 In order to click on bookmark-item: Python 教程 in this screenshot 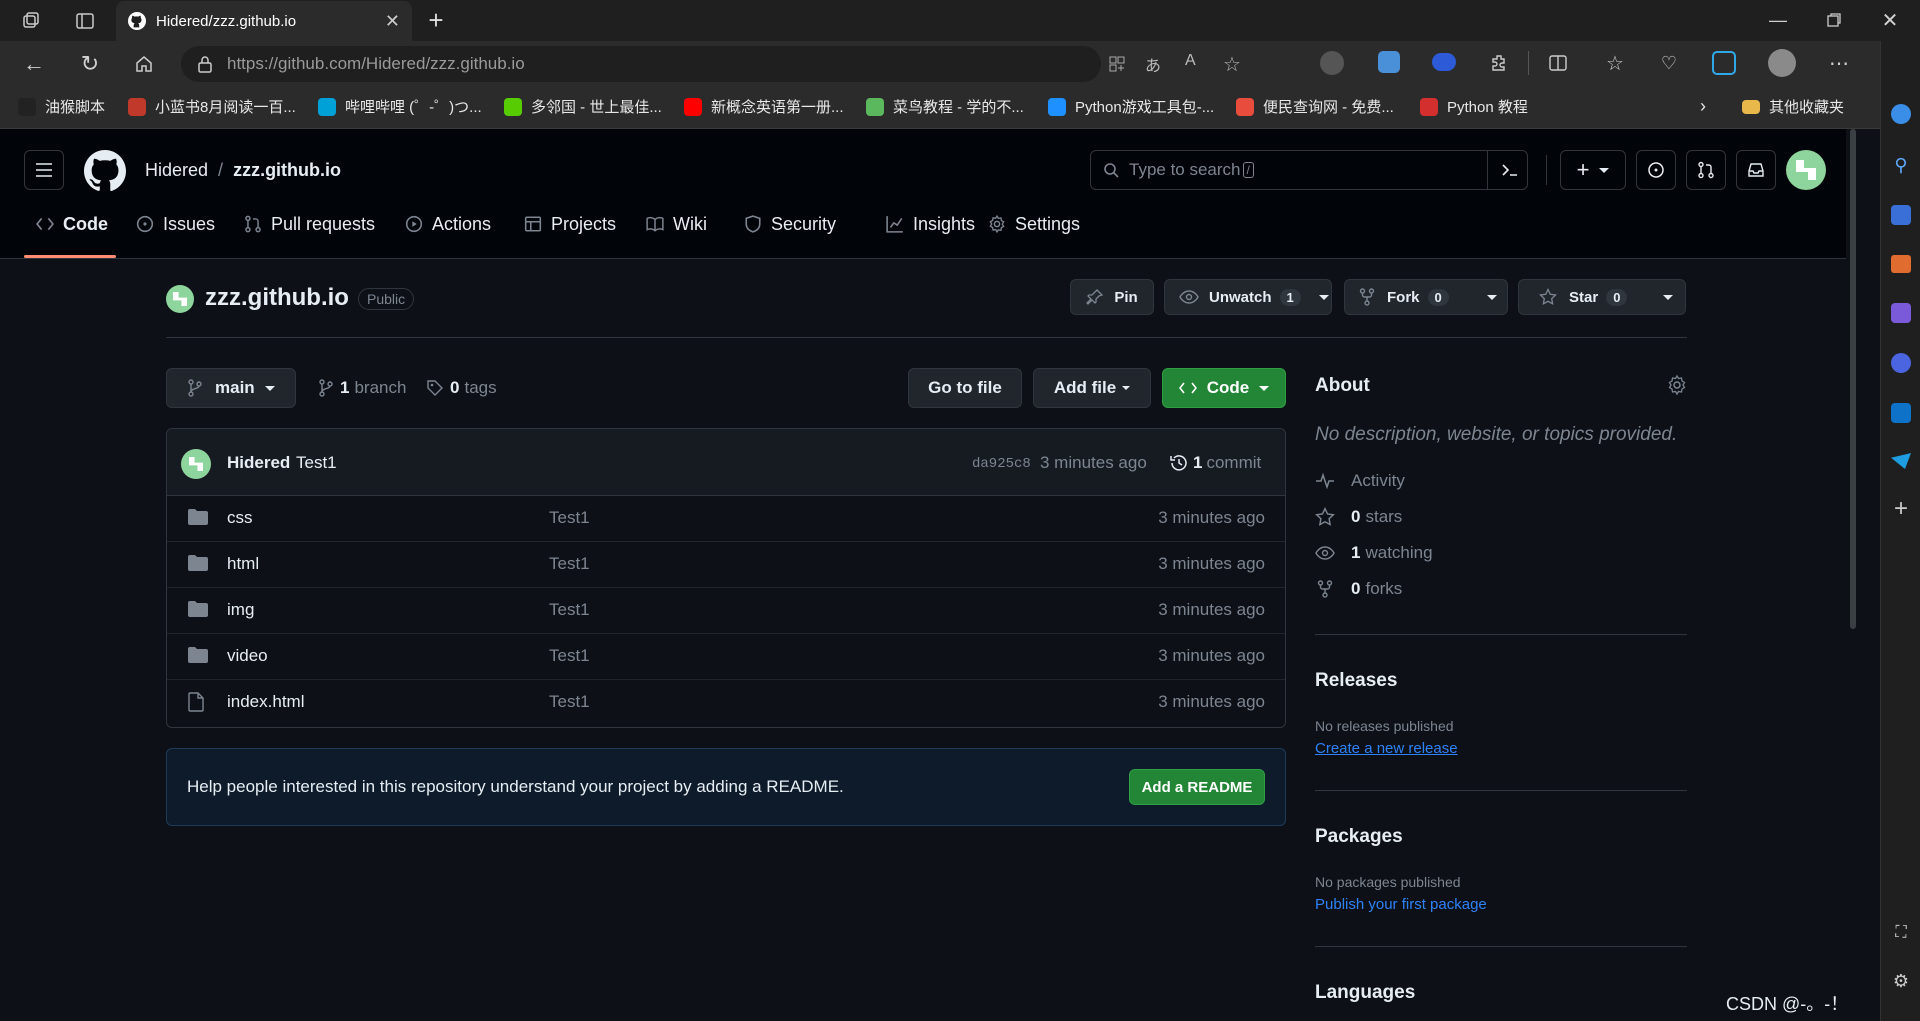, I will do `click(1474, 106)`.